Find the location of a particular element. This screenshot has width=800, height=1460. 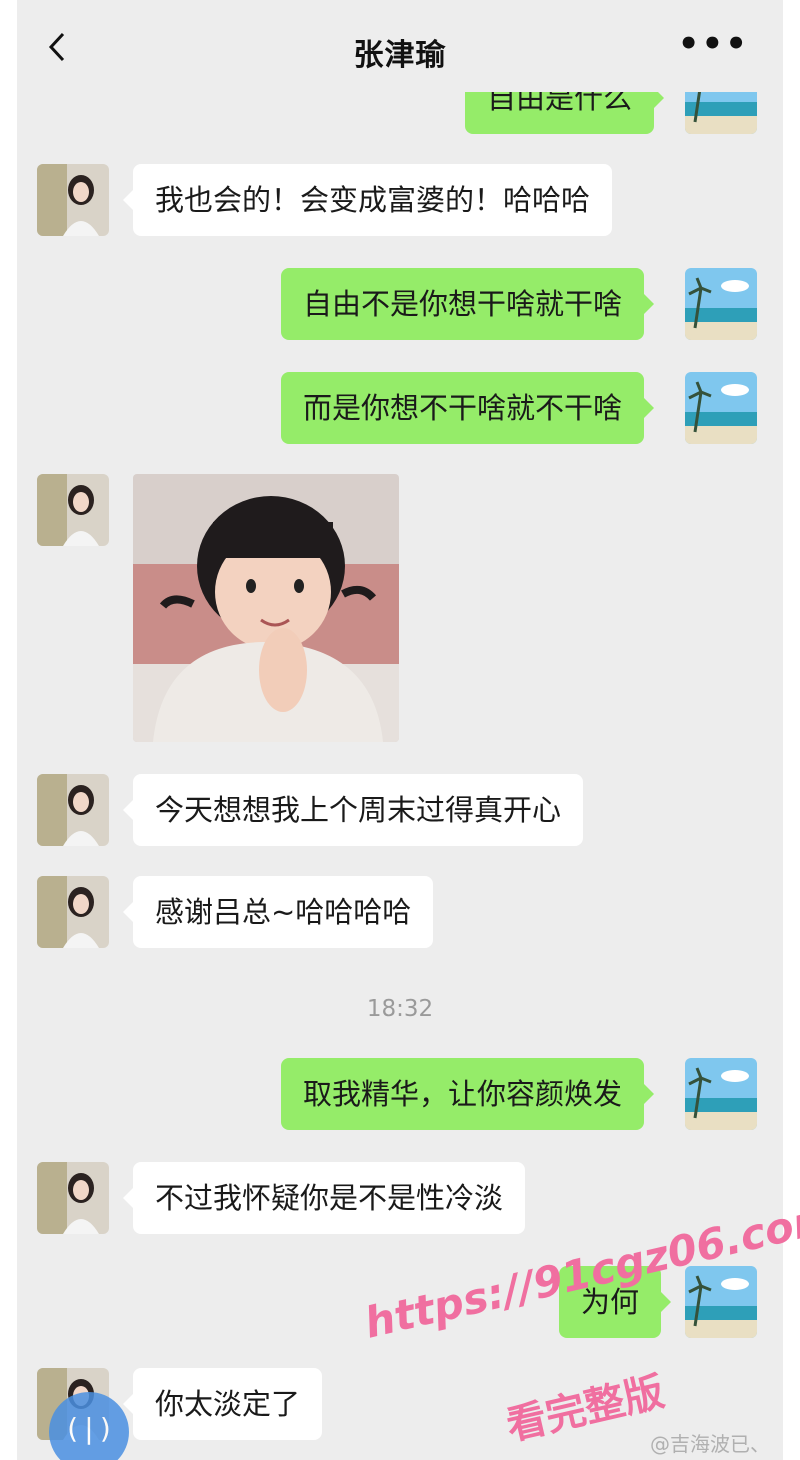

sticker-image is located at coordinates (266, 608).